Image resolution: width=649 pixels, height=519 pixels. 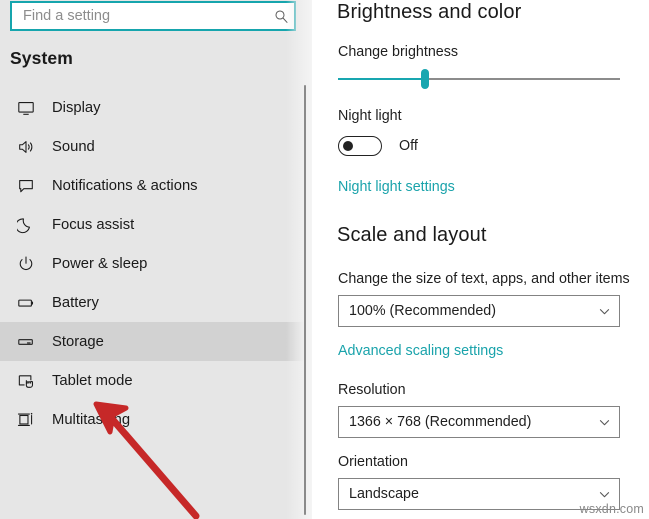 I want to click on sidebar-item-focus-assist: Focus assist, so click(x=156, y=224).